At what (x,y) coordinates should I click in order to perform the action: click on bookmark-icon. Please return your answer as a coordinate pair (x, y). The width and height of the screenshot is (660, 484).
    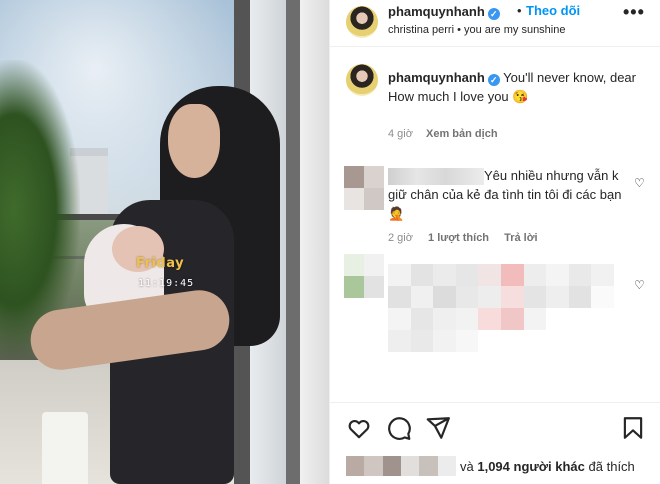
    Looking at the image, I should click on (633, 428).